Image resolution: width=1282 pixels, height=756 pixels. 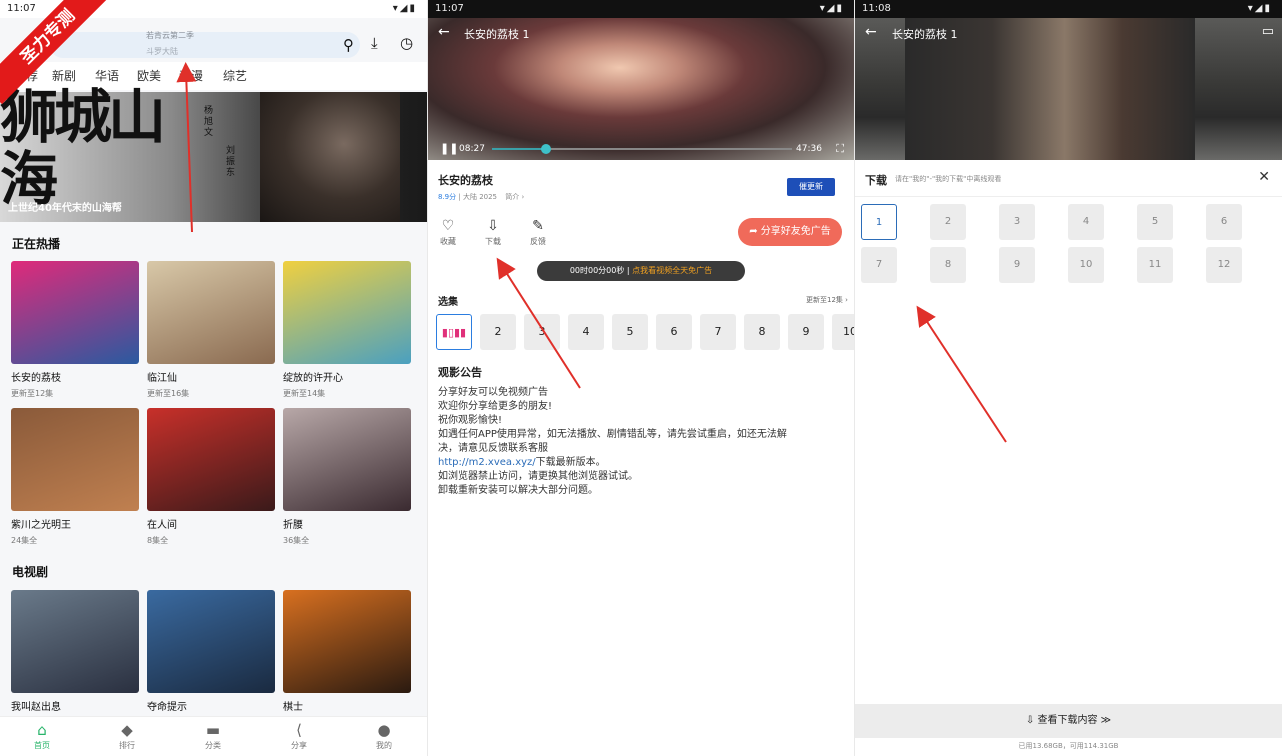 I want to click on nav-item: ⌂ 首页, so click(x=42, y=736).